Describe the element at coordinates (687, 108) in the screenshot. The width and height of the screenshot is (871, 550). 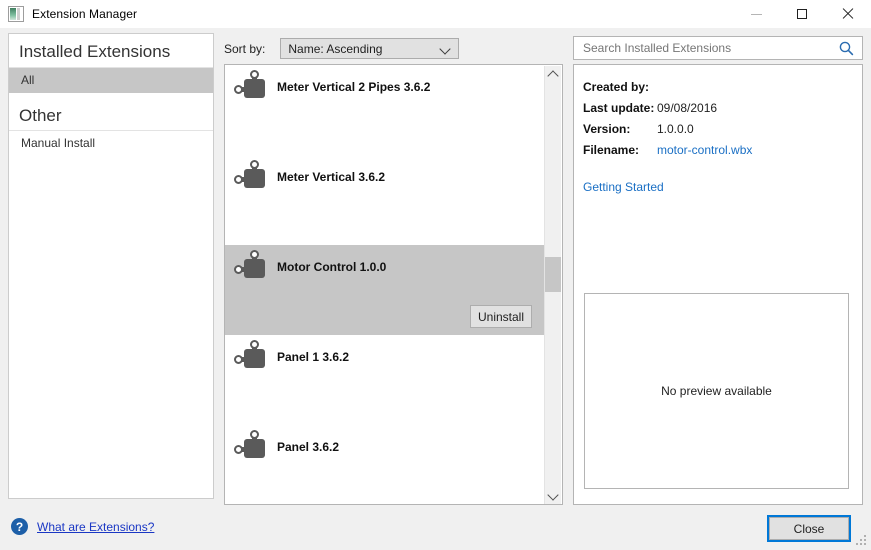
I see `metadata-value: 09/08/2016` at that location.